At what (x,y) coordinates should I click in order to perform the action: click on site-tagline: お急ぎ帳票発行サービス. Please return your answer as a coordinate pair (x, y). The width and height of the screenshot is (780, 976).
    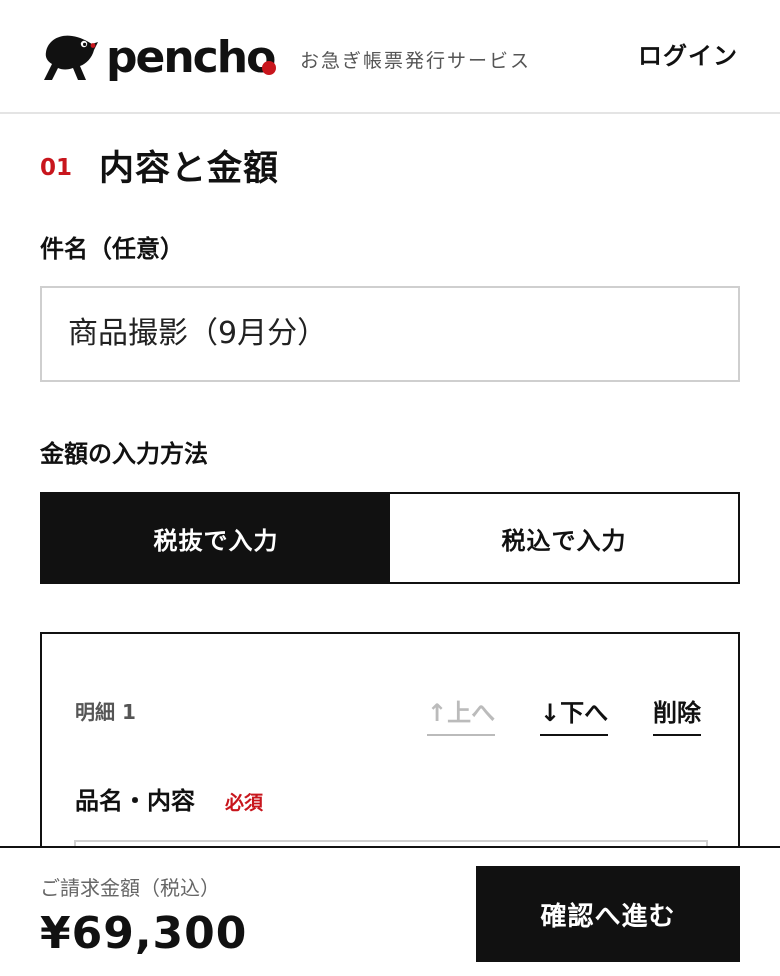
    Looking at the image, I should click on (416, 61).